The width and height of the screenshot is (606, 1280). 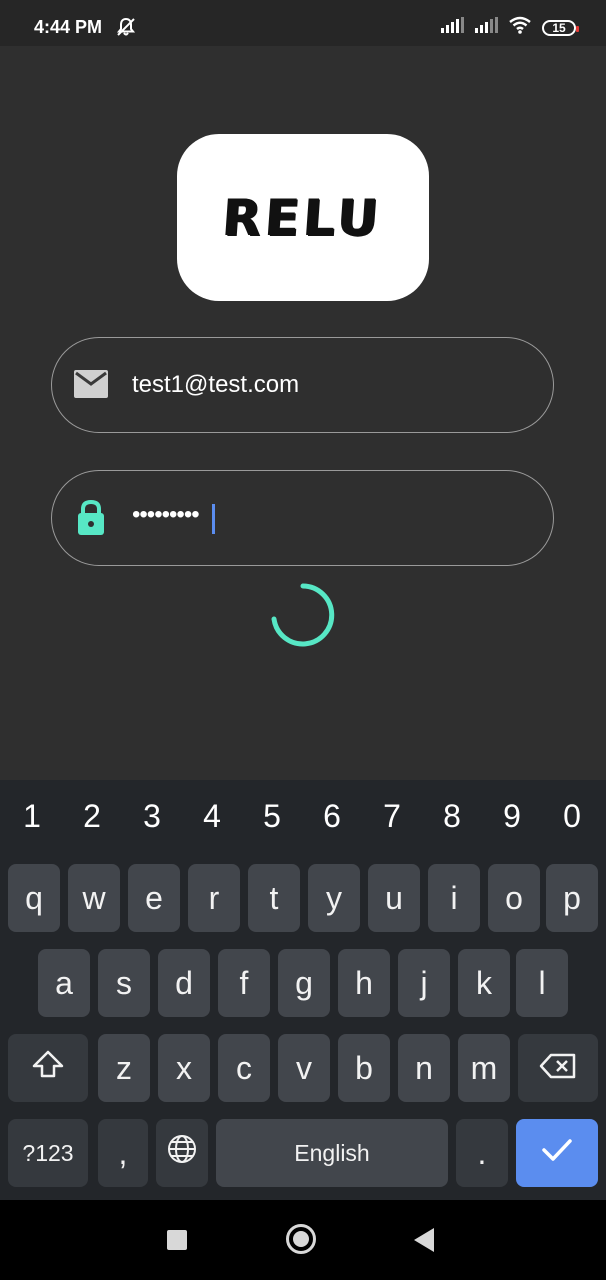 What do you see at coordinates (424, 1240) in the screenshot?
I see `back-icon` at bounding box center [424, 1240].